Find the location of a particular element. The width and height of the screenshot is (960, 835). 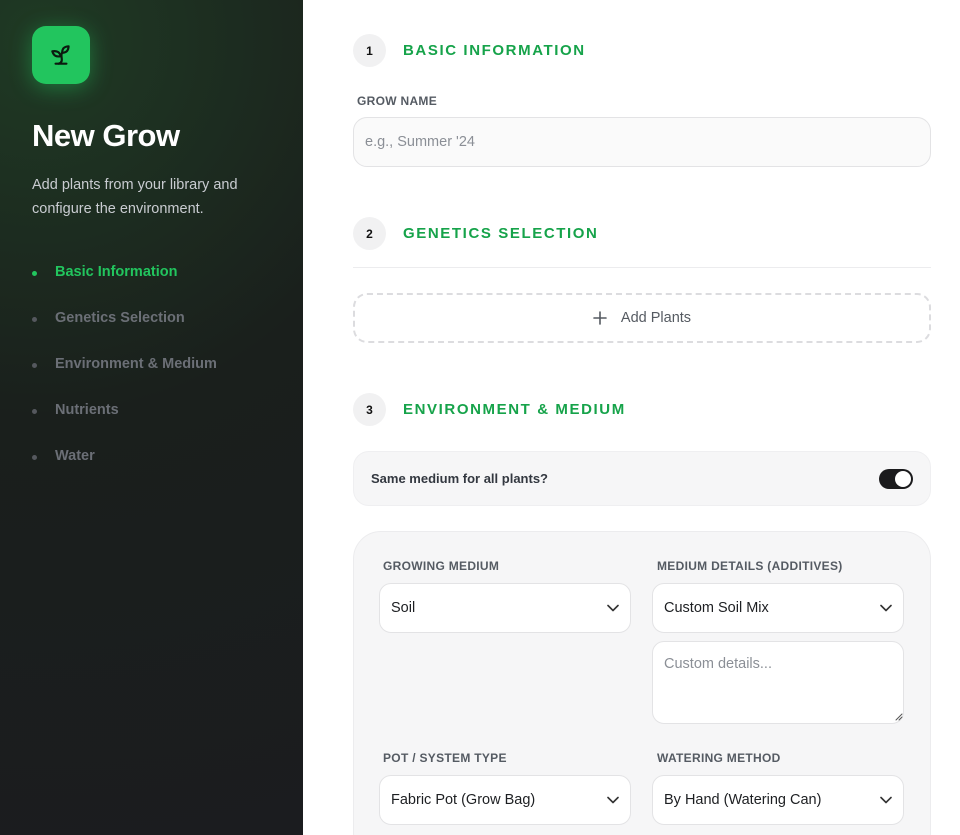

section-title: ENVIRONMENT & MEDIUM is located at coordinates (514, 409).